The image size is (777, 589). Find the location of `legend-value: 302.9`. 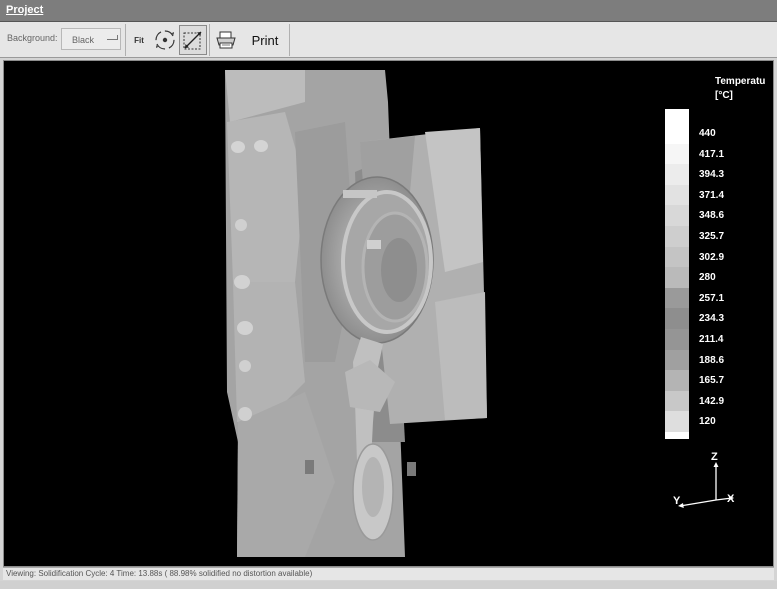

legend-value: 302.9 is located at coordinates (712, 257).